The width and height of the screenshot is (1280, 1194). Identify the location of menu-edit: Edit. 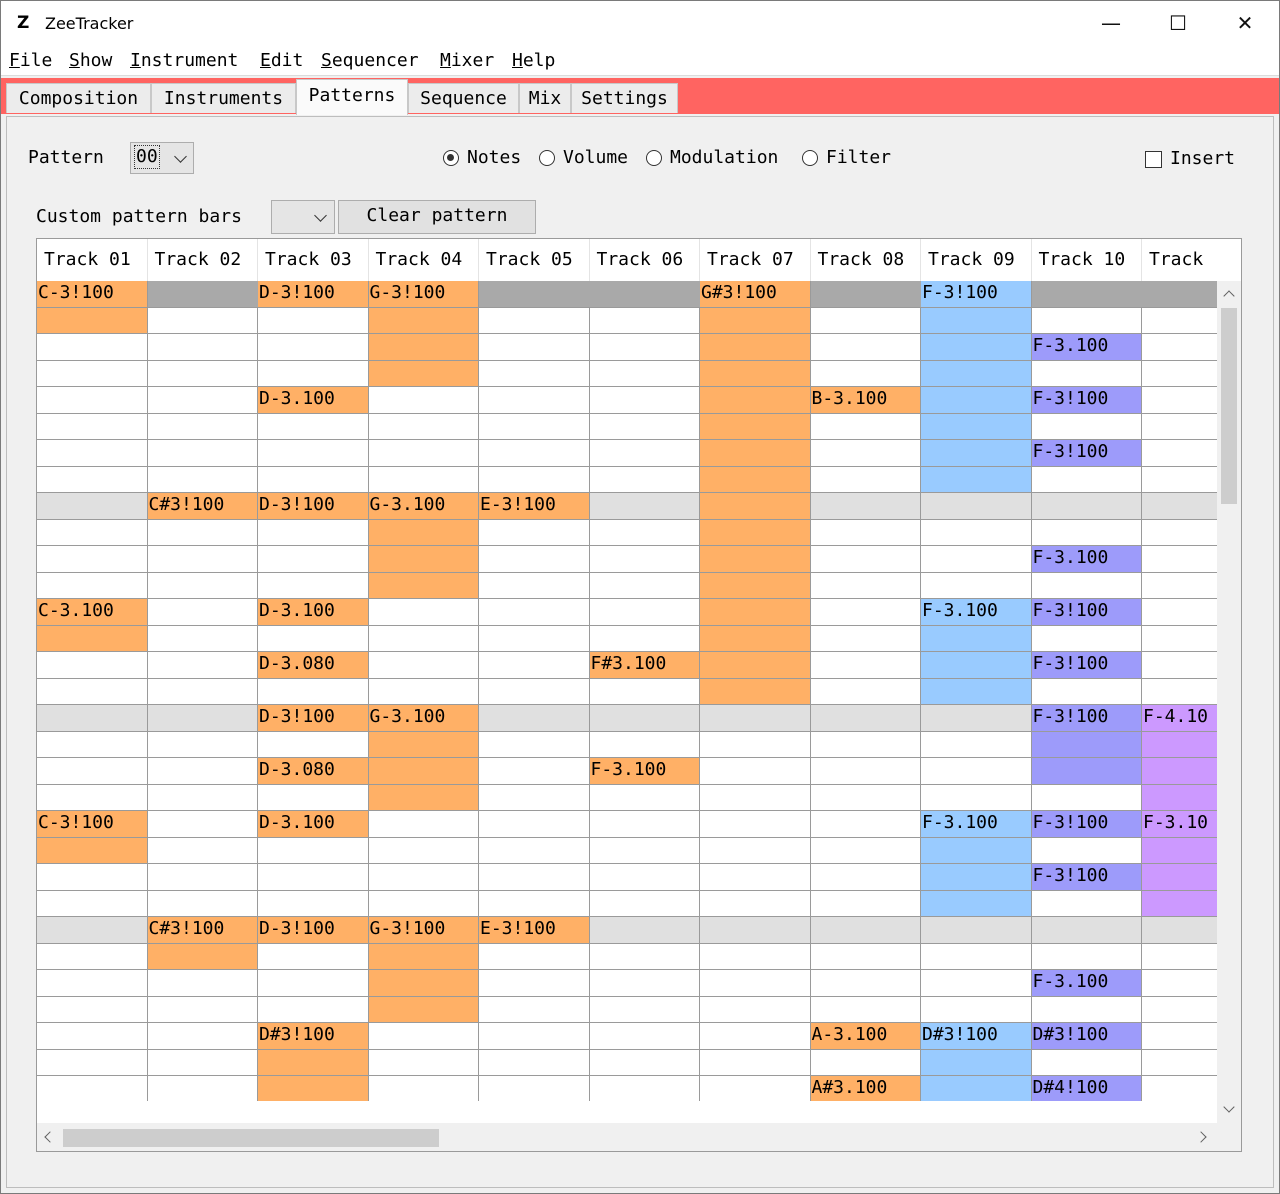
(281, 61).